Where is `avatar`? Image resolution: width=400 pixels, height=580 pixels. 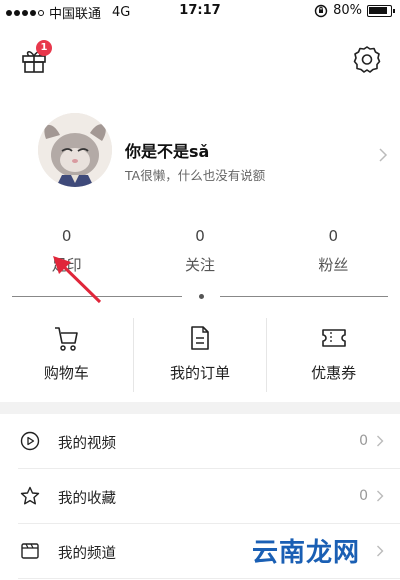 avatar is located at coordinates (75, 150).